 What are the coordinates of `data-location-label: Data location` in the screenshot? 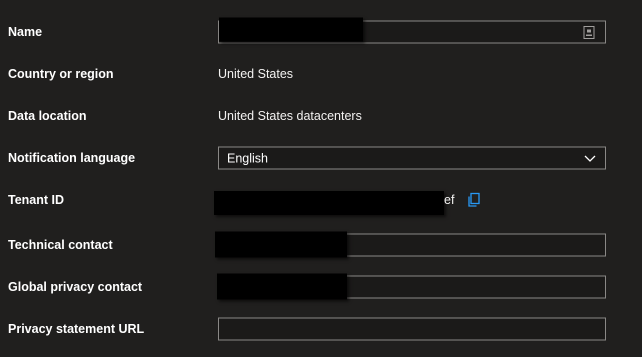 It's located at (47, 116).